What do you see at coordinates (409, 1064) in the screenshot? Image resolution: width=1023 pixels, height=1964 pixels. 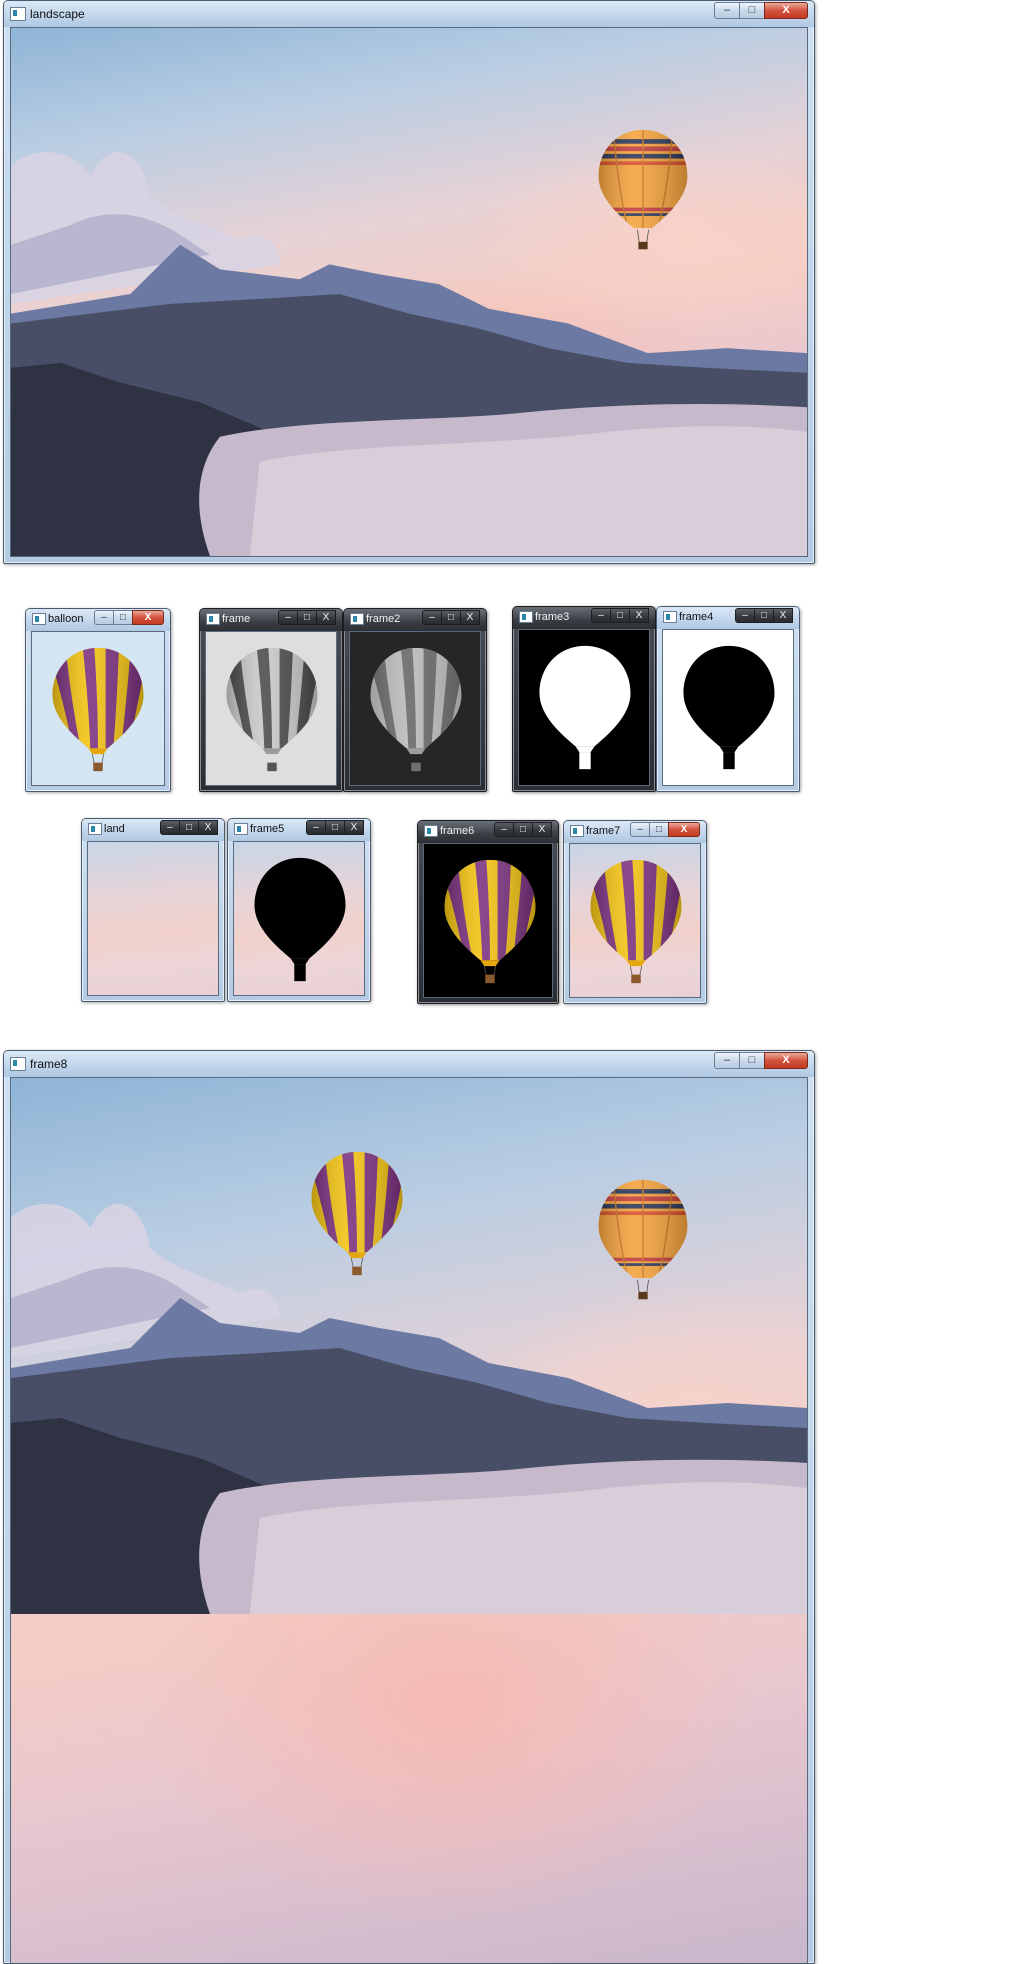 I see `title-bar: frame8 – □ X` at bounding box center [409, 1064].